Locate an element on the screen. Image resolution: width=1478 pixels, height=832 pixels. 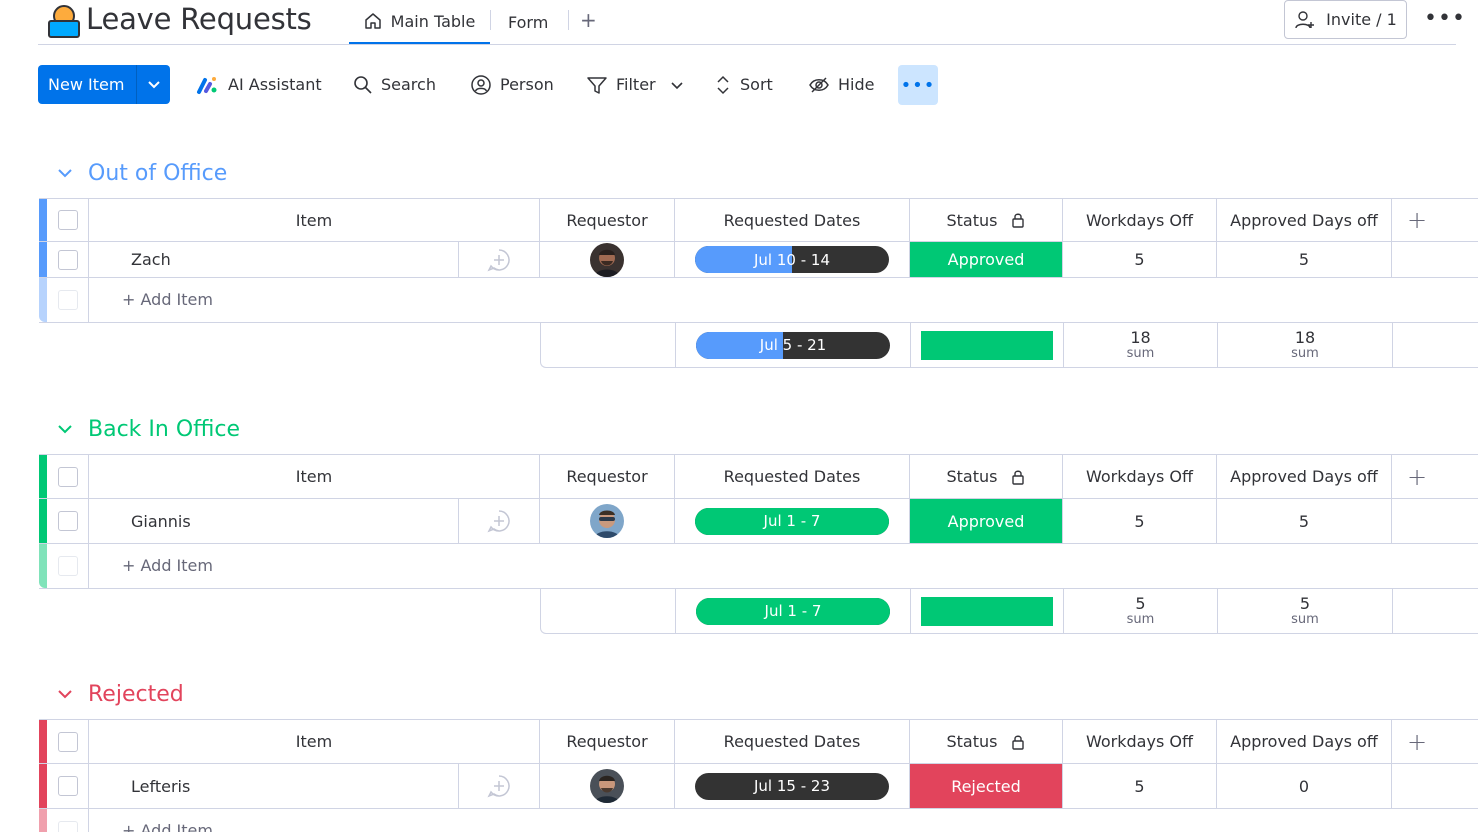
status-cell: Rejected is located at coordinates (986, 786).